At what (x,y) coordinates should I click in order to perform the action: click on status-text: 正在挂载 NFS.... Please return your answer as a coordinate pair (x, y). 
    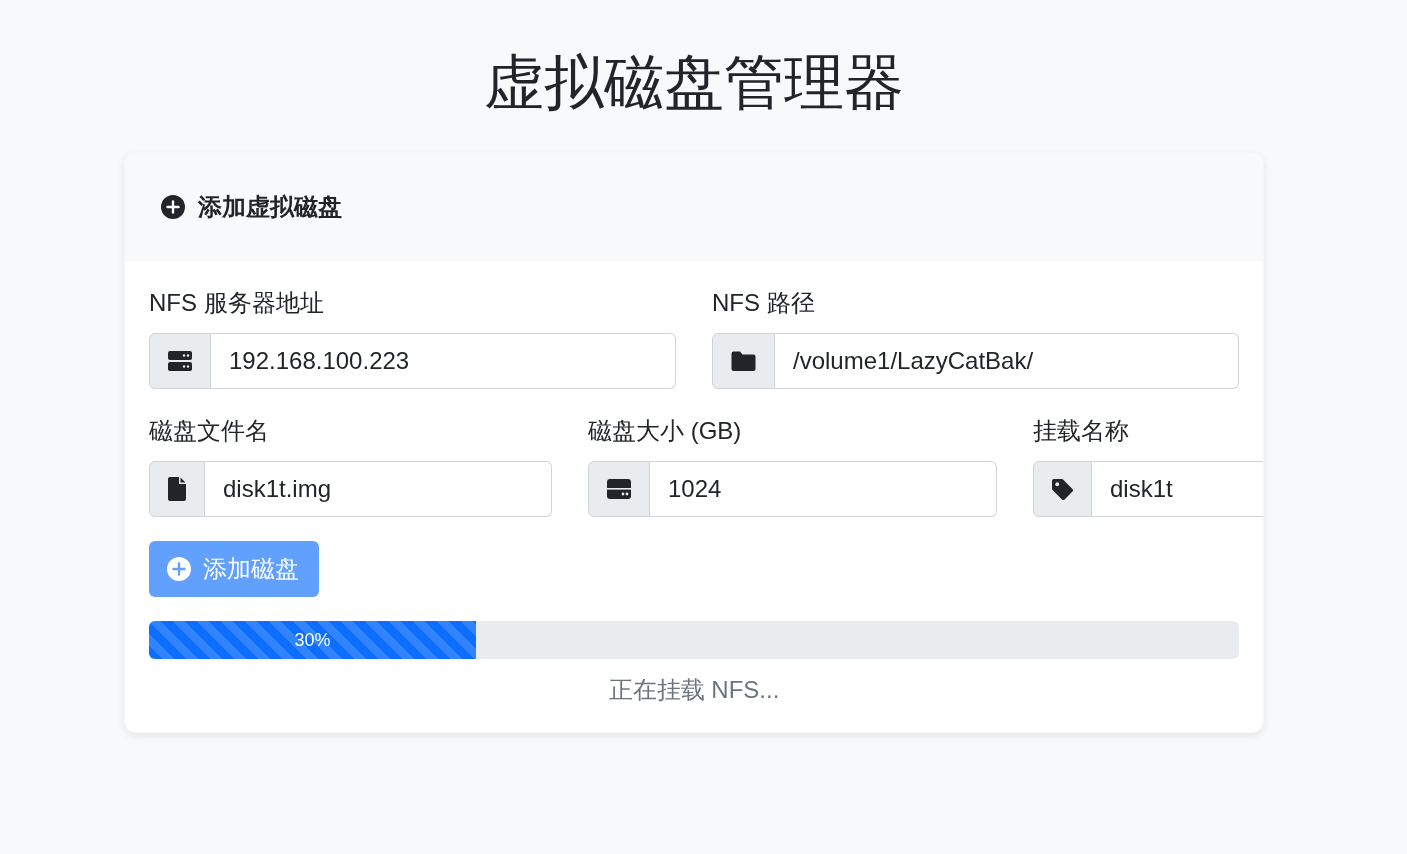
    Looking at the image, I should click on (694, 690).